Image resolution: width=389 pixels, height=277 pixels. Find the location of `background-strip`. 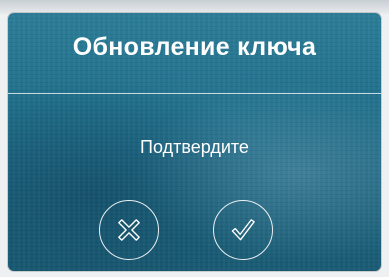

background-strip is located at coordinates (194, 7).